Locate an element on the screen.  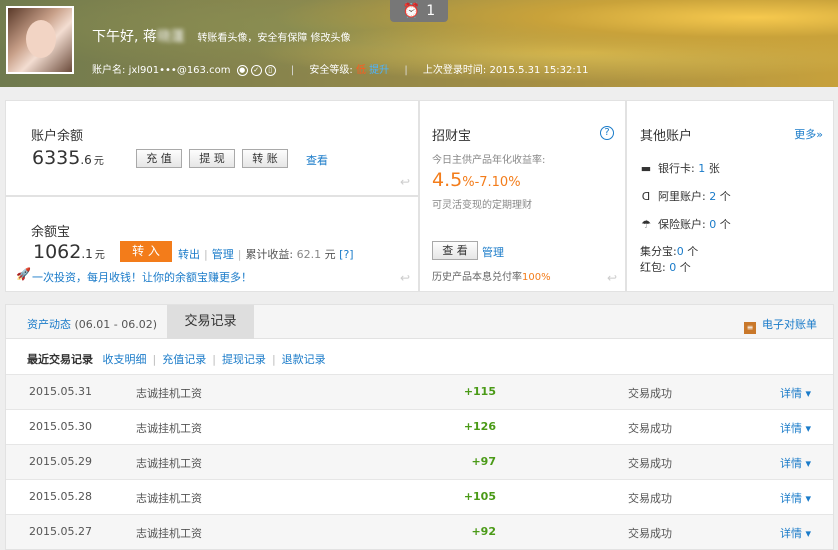
cumulative-value: 62.1 is located at coordinates (309, 254).